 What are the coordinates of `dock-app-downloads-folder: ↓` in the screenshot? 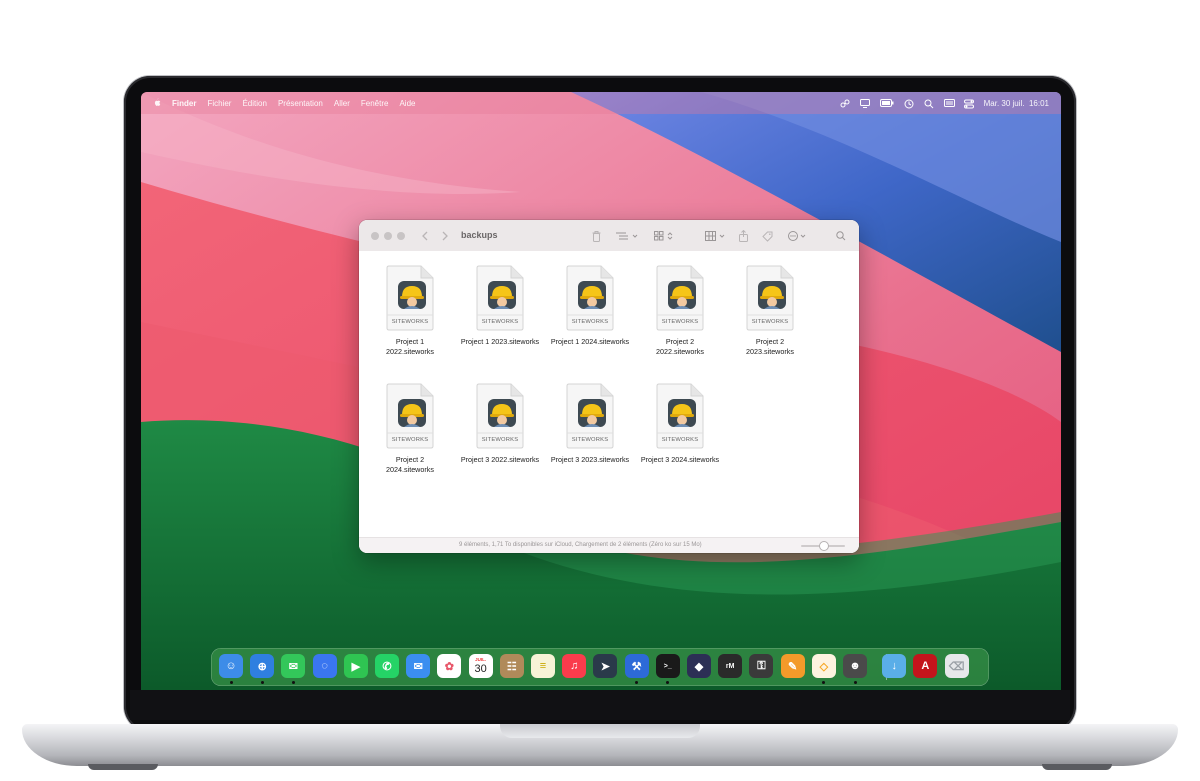 It's located at (894, 666).